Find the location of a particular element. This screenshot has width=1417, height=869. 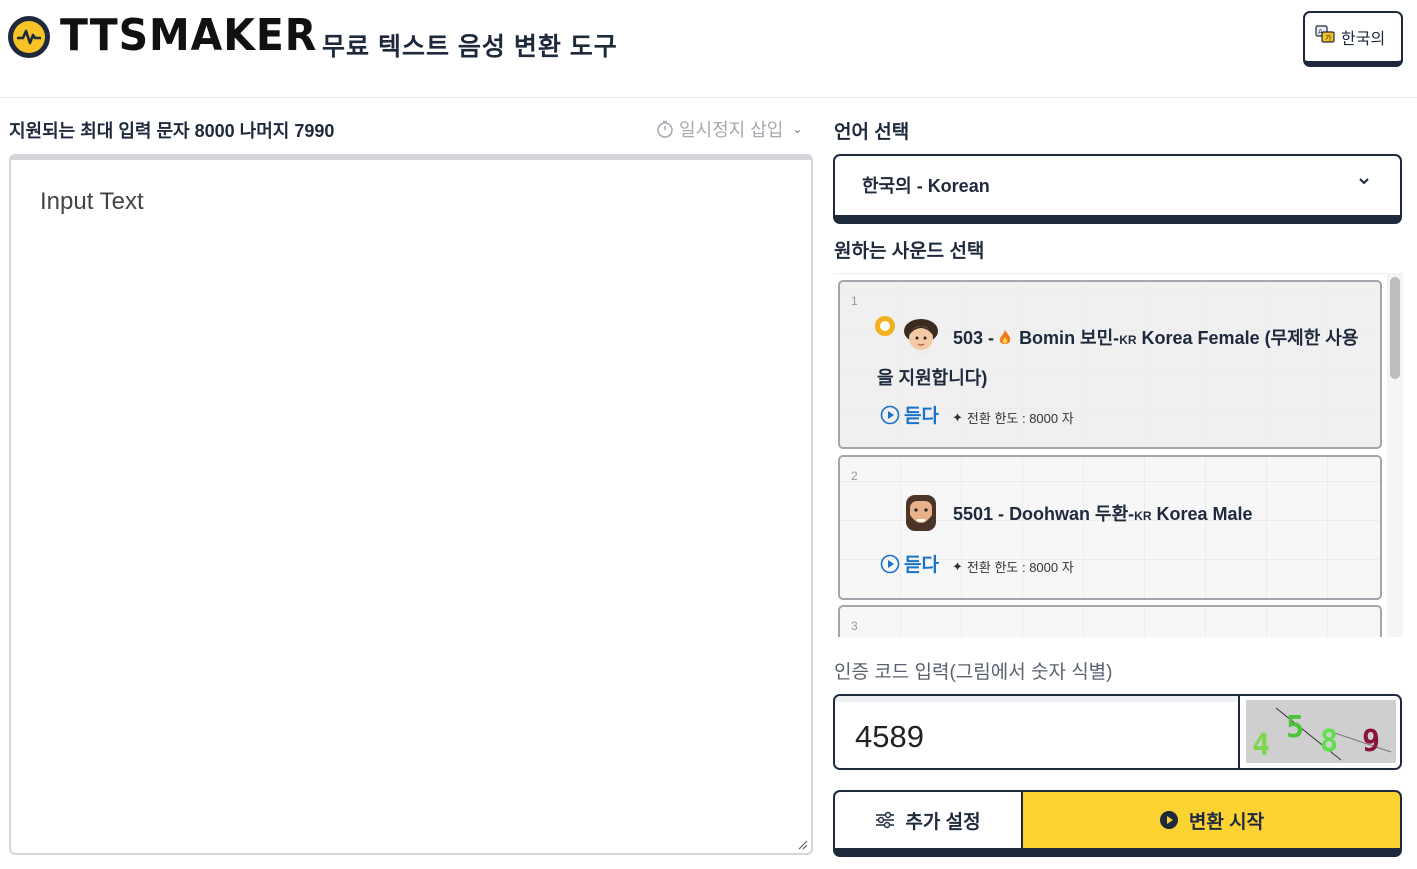

logo-text: TTSMAKER is located at coordinates (188, 35).